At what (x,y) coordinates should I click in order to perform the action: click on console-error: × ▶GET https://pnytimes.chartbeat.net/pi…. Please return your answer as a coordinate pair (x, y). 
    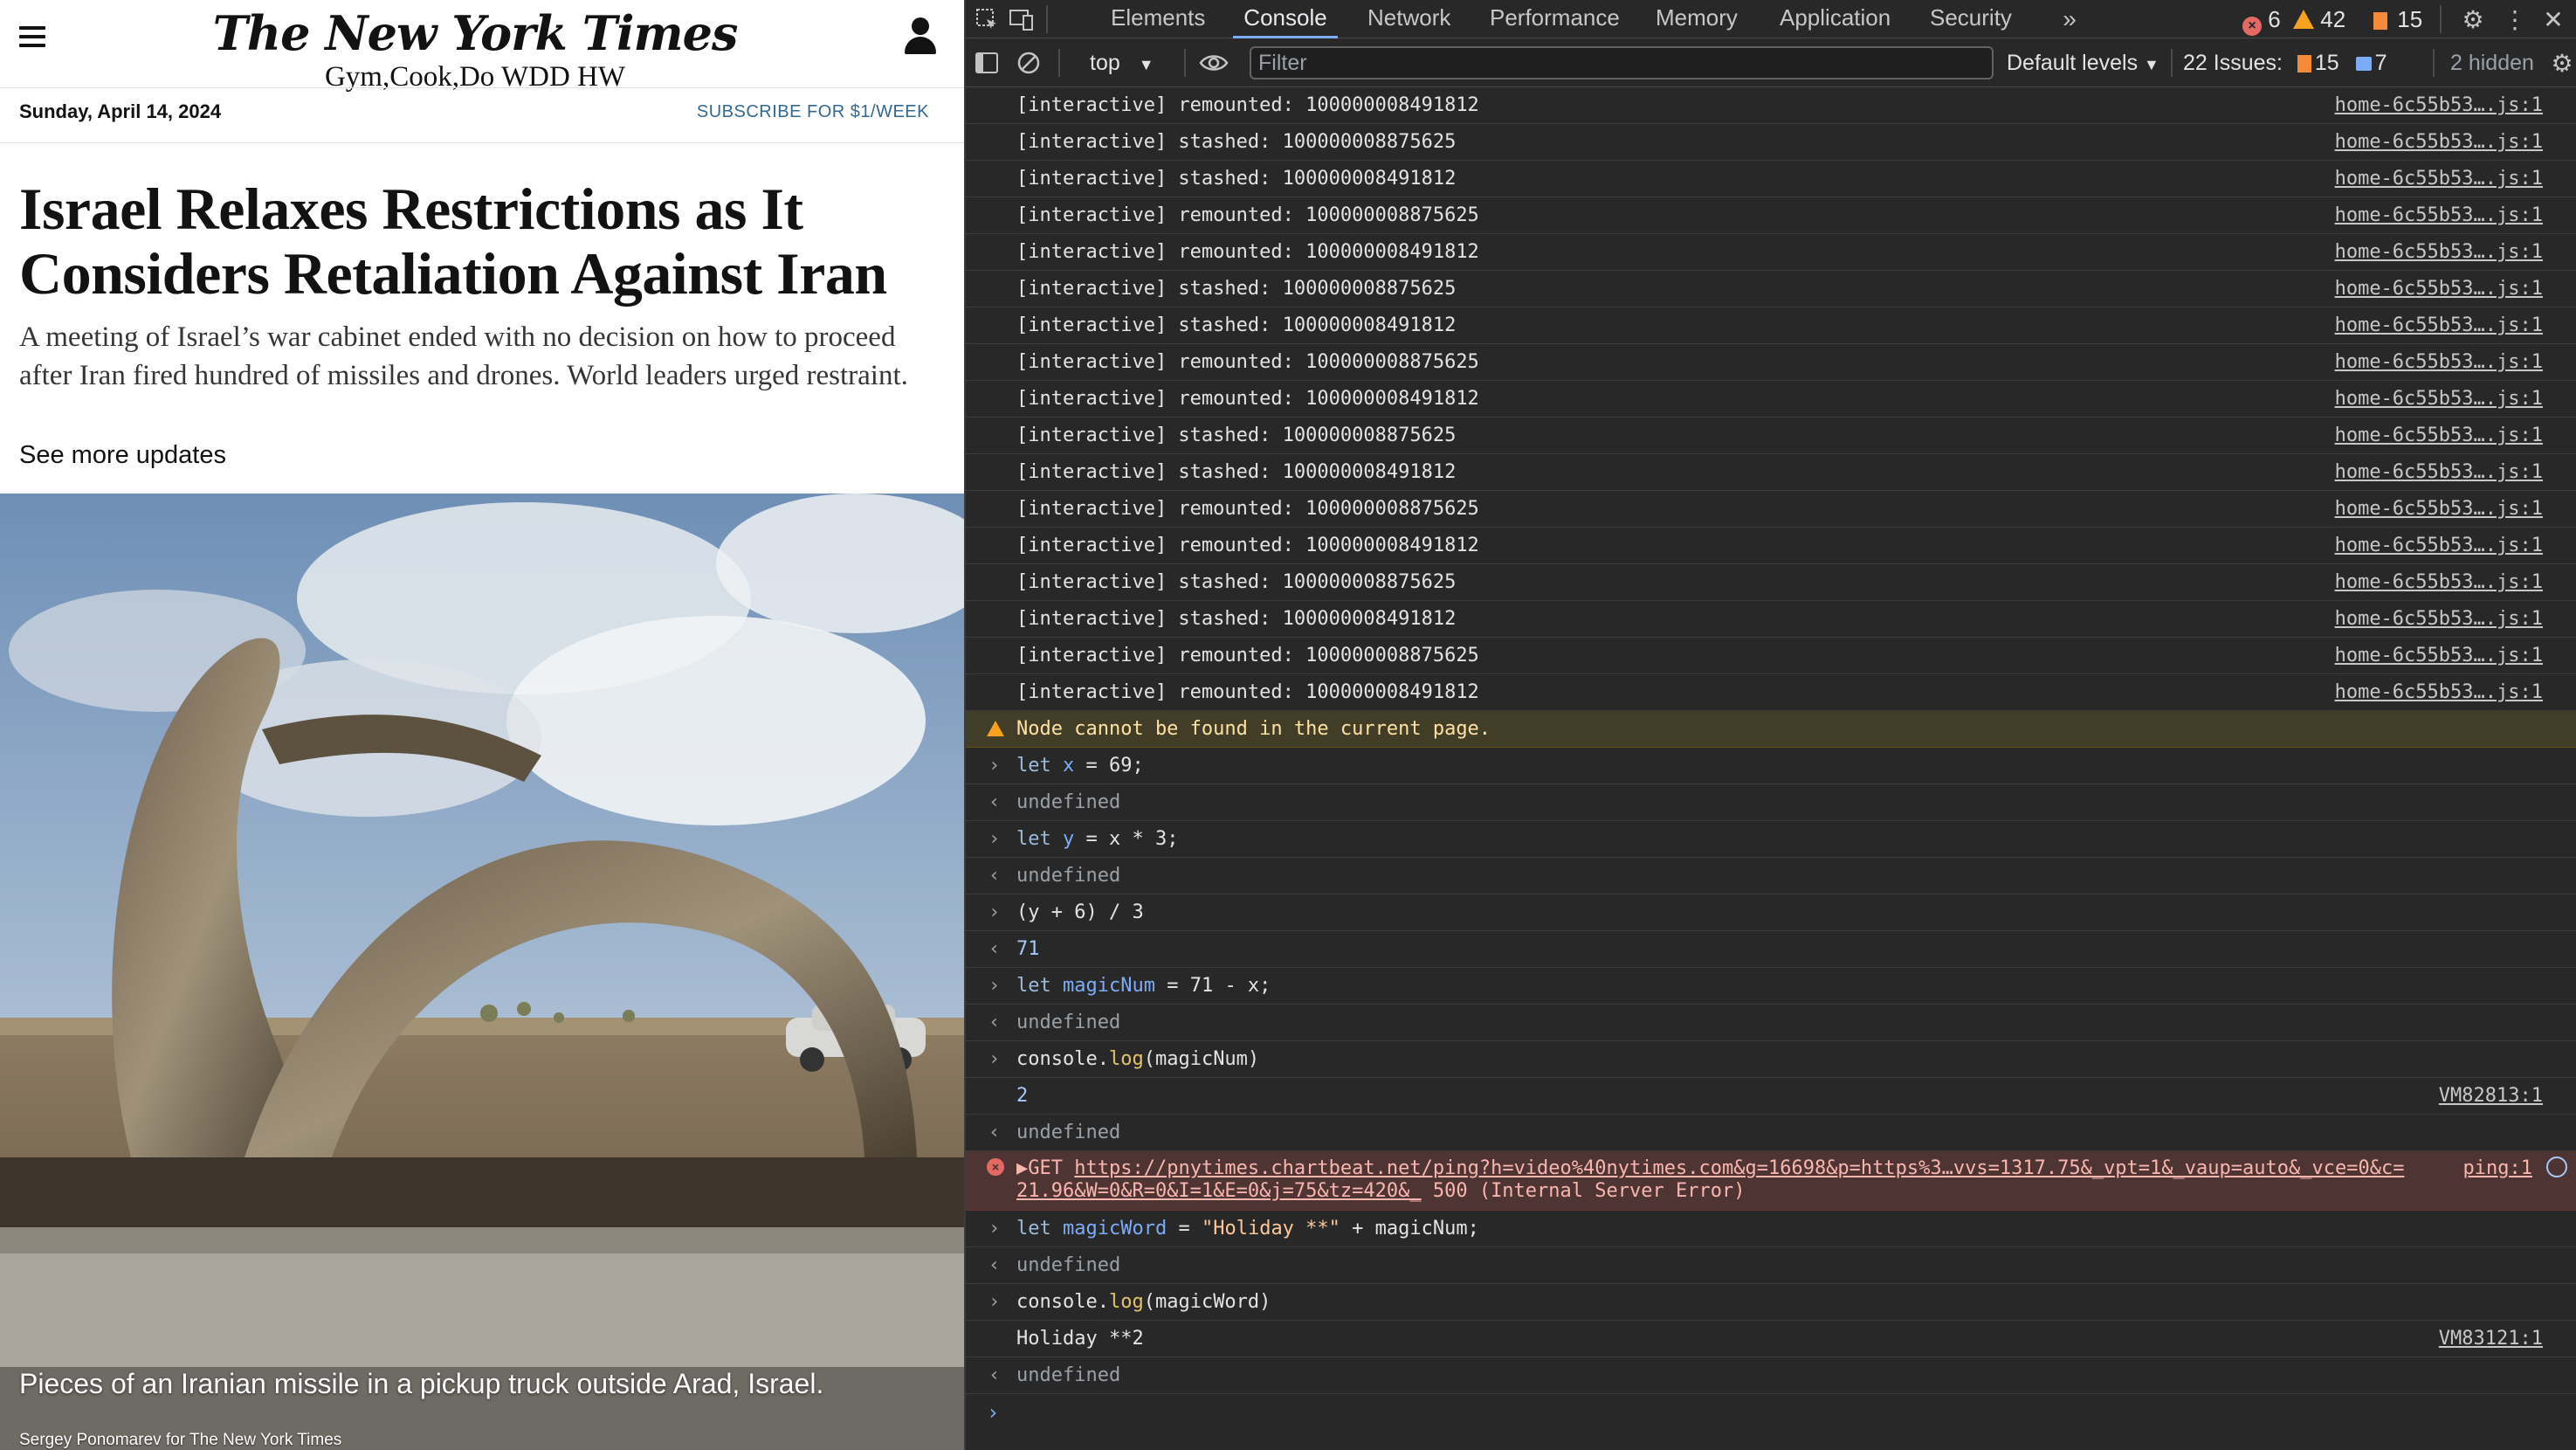
    Looking at the image, I should click on (1771, 1181).